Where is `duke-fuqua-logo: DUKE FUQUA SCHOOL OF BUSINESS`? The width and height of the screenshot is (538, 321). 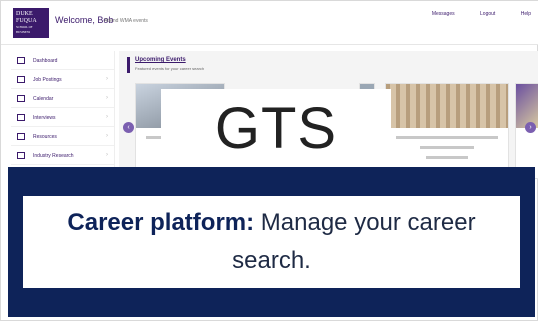
duke-fuqua-logo: DUKE FUQUA SCHOOL OF BUSINESS is located at coordinates (31, 23).